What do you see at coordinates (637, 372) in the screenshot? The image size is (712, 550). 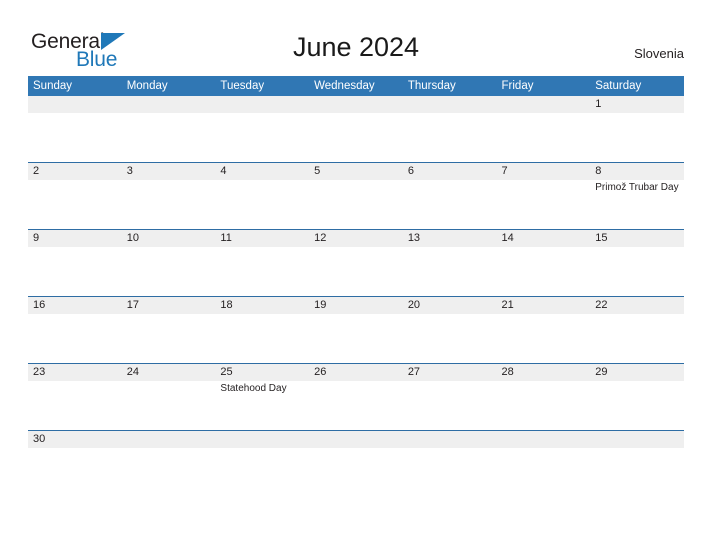 I see `day-number: 29` at bounding box center [637, 372].